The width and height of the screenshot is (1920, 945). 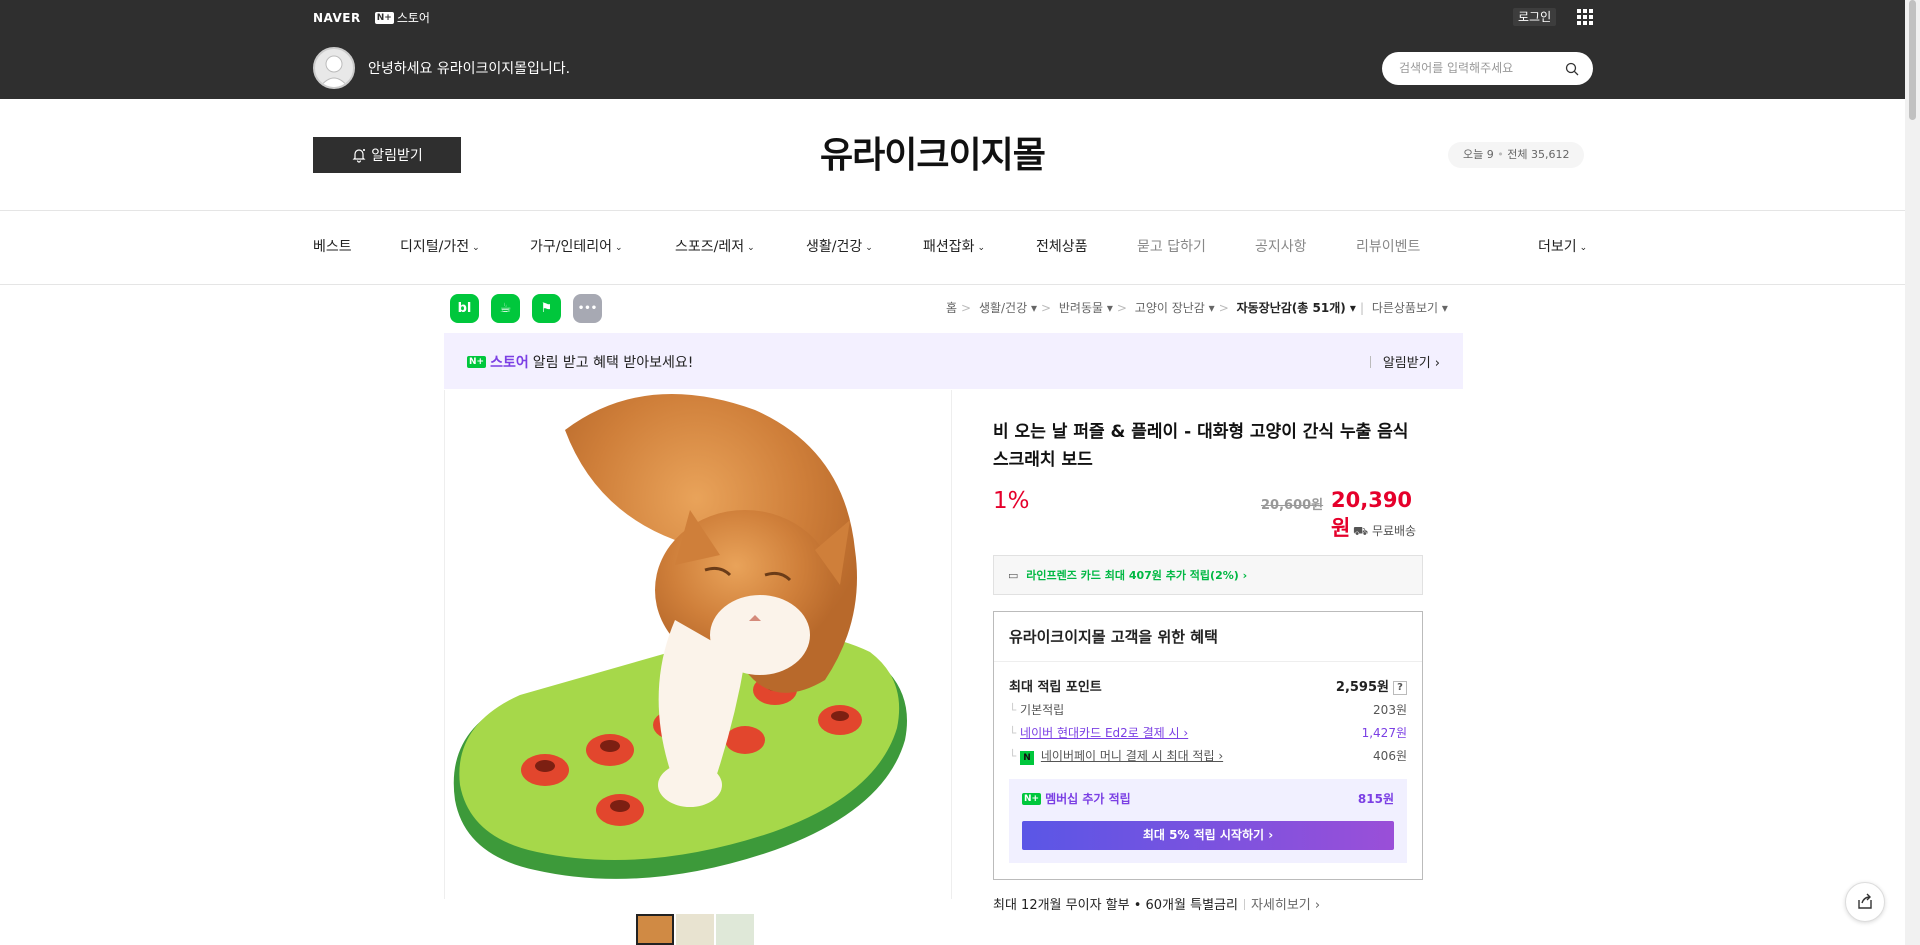 I want to click on cat-puzzle-image, so click(x=680, y=636).